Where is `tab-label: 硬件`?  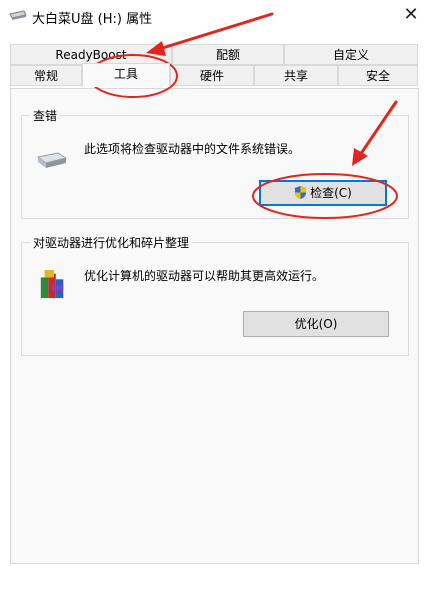 tab-label: 硬件 is located at coordinates (211, 76).